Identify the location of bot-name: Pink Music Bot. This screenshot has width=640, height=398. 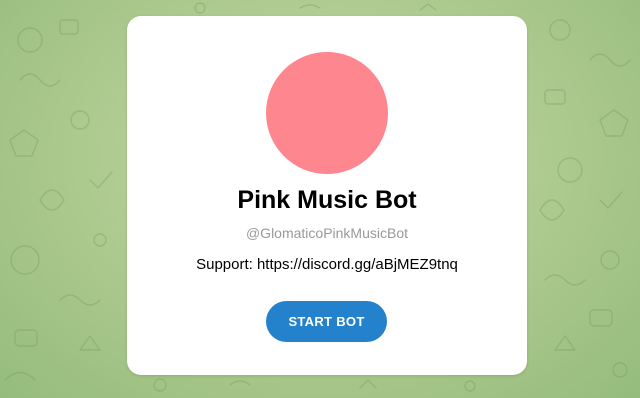
(327, 200).